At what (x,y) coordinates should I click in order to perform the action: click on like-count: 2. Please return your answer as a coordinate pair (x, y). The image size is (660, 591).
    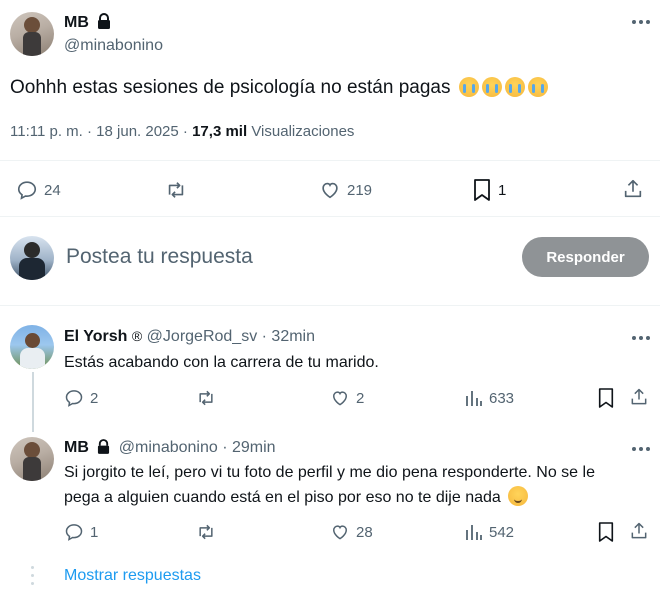
    Looking at the image, I should click on (360, 398).